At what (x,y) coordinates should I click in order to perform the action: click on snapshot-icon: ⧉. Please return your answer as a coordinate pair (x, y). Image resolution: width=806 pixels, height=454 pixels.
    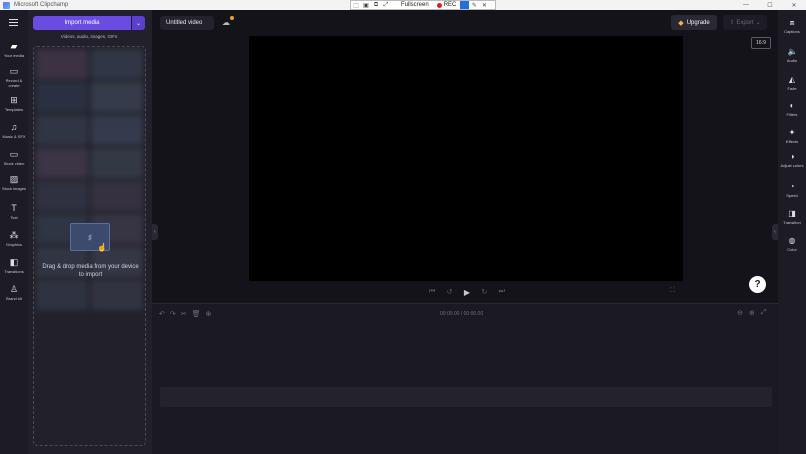
    Looking at the image, I should click on (376, 5).